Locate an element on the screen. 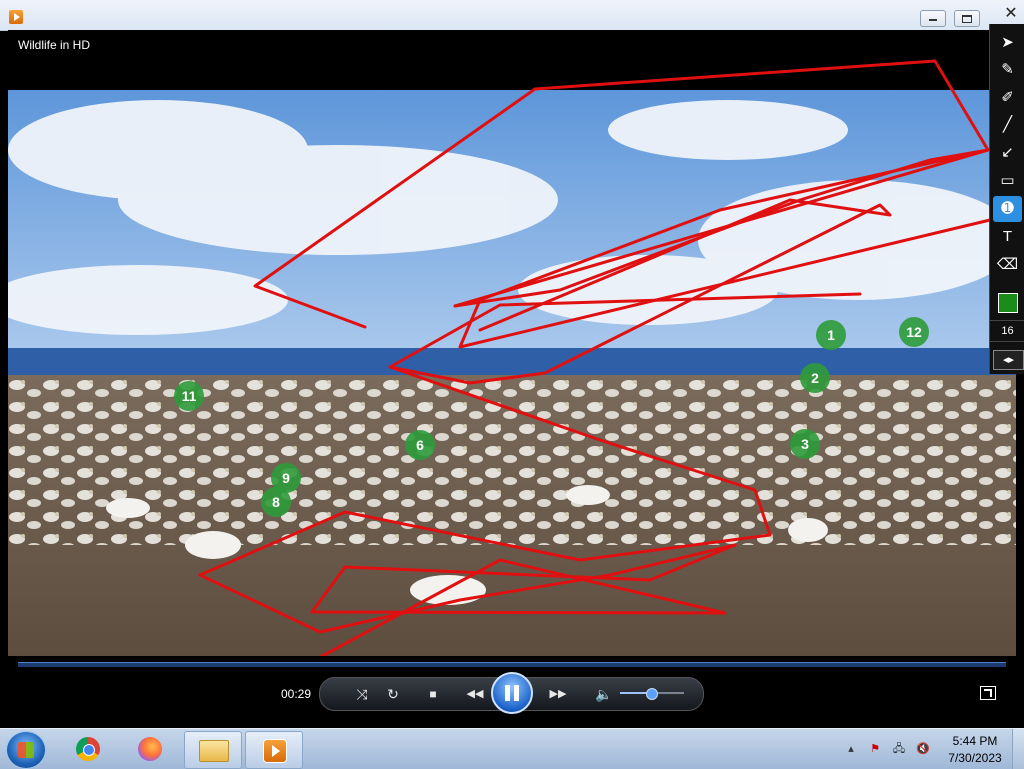 This screenshot has width=1024, height=769. system-tray: ▴ ⚑ 🖧 🔇 5:44 PM 7/30/2023 is located at coordinates (932, 749).